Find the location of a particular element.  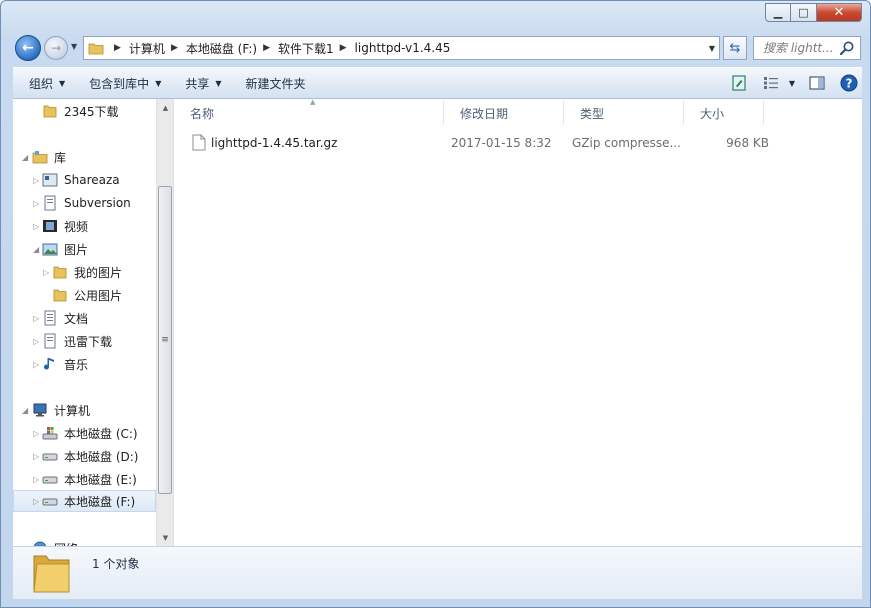

new-folder-button: 新建文件夹 is located at coordinates (272, 83).